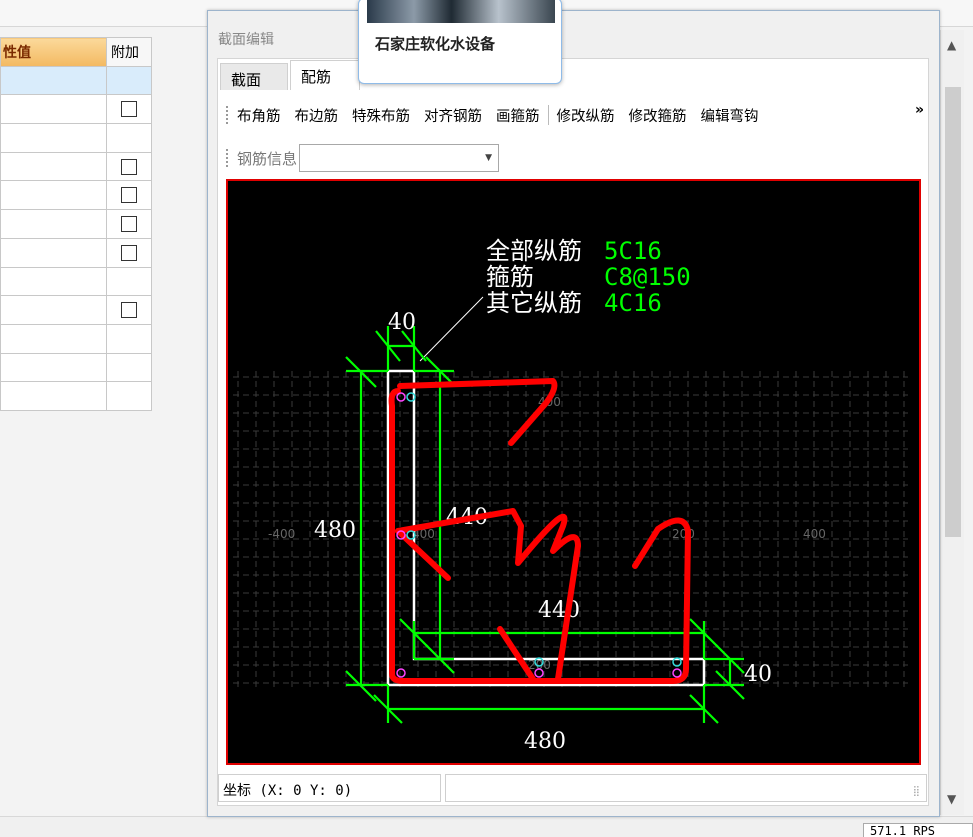  What do you see at coordinates (953, 312) in the screenshot?
I see `scroll-thumb` at bounding box center [953, 312].